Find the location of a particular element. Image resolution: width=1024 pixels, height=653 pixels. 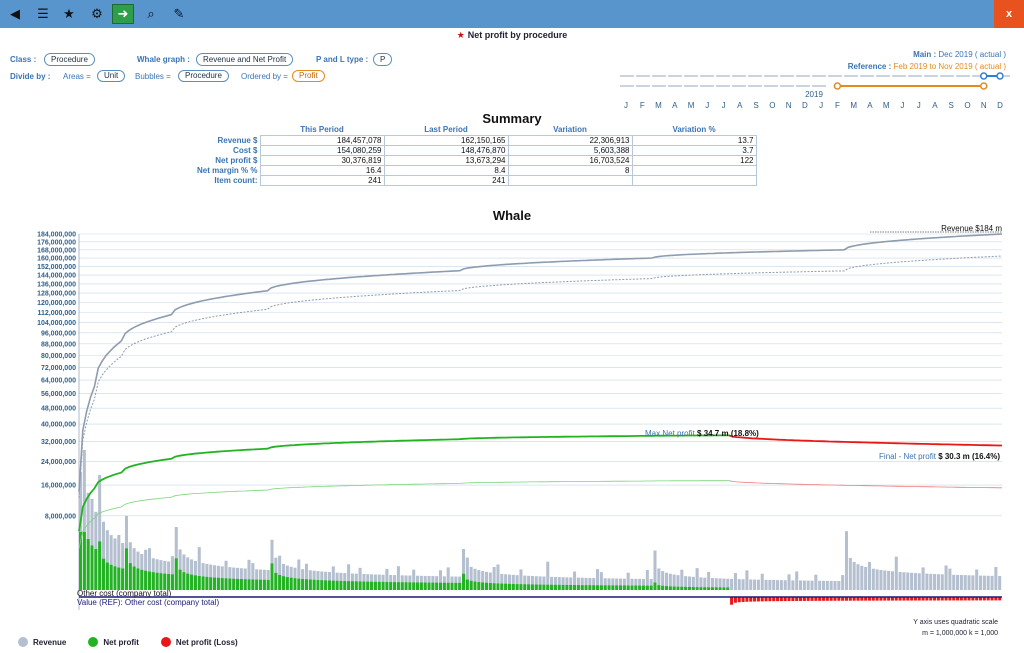

row-label: Net margin % % is located at coordinates (227, 170).